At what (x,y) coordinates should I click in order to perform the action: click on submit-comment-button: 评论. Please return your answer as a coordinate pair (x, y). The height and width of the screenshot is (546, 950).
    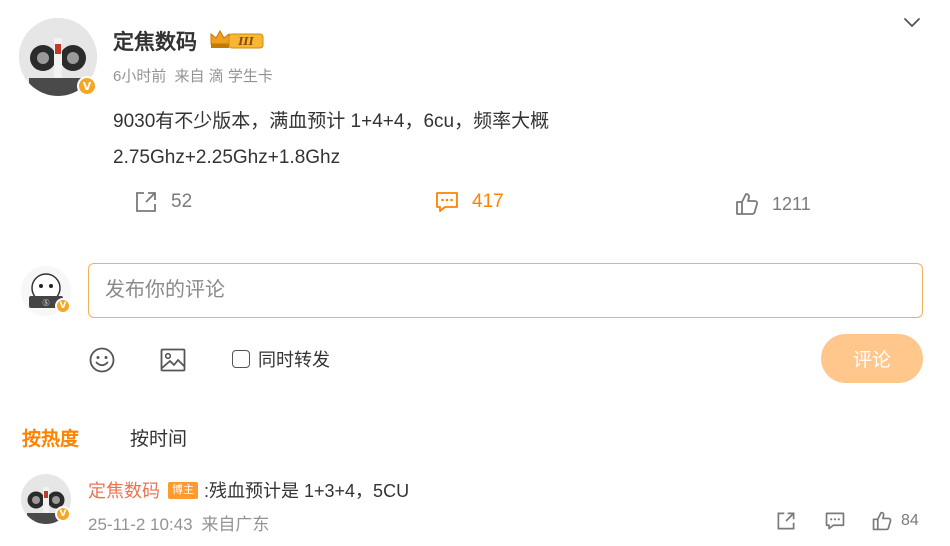
    Looking at the image, I should click on (872, 358).